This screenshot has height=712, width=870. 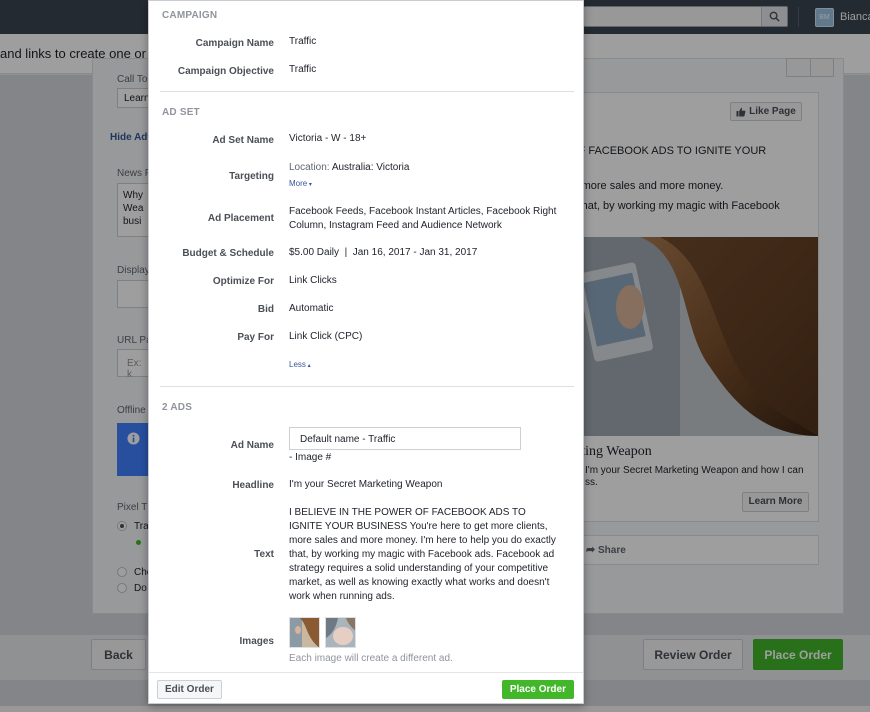 I want to click on ad-name-suffix: - Image #, so click(x=310, y=457).